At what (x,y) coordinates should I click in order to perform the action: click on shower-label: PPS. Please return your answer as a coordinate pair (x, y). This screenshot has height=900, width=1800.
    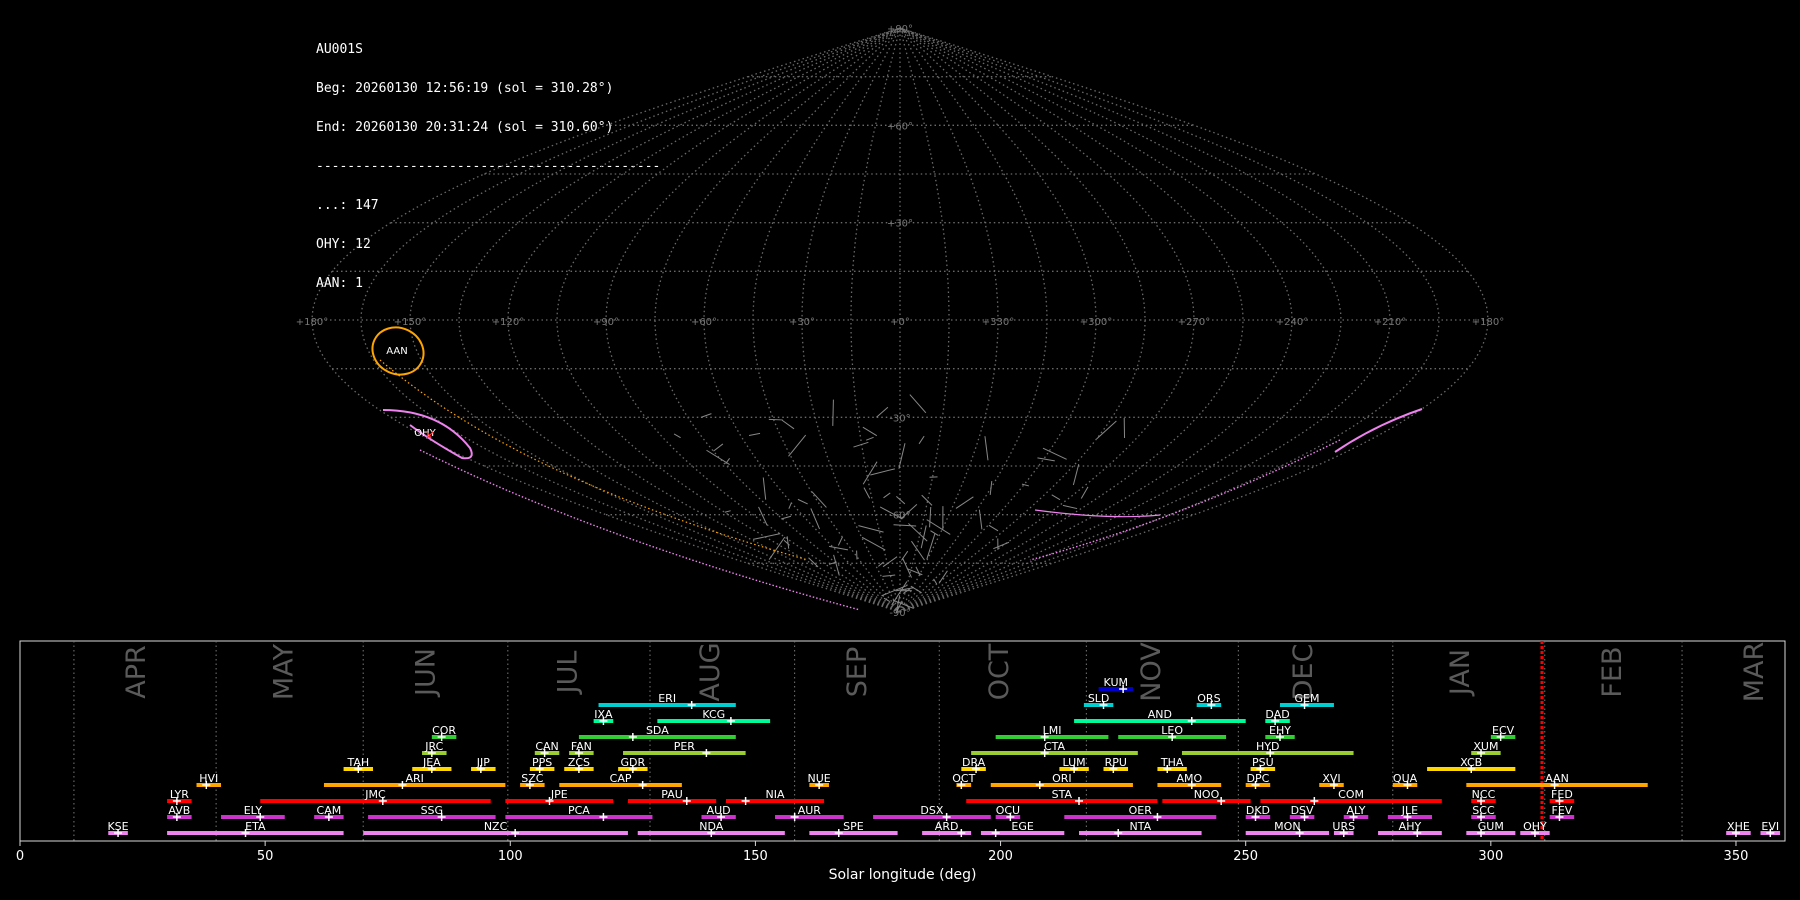
    Looking at the image, I should click on (542, 762).